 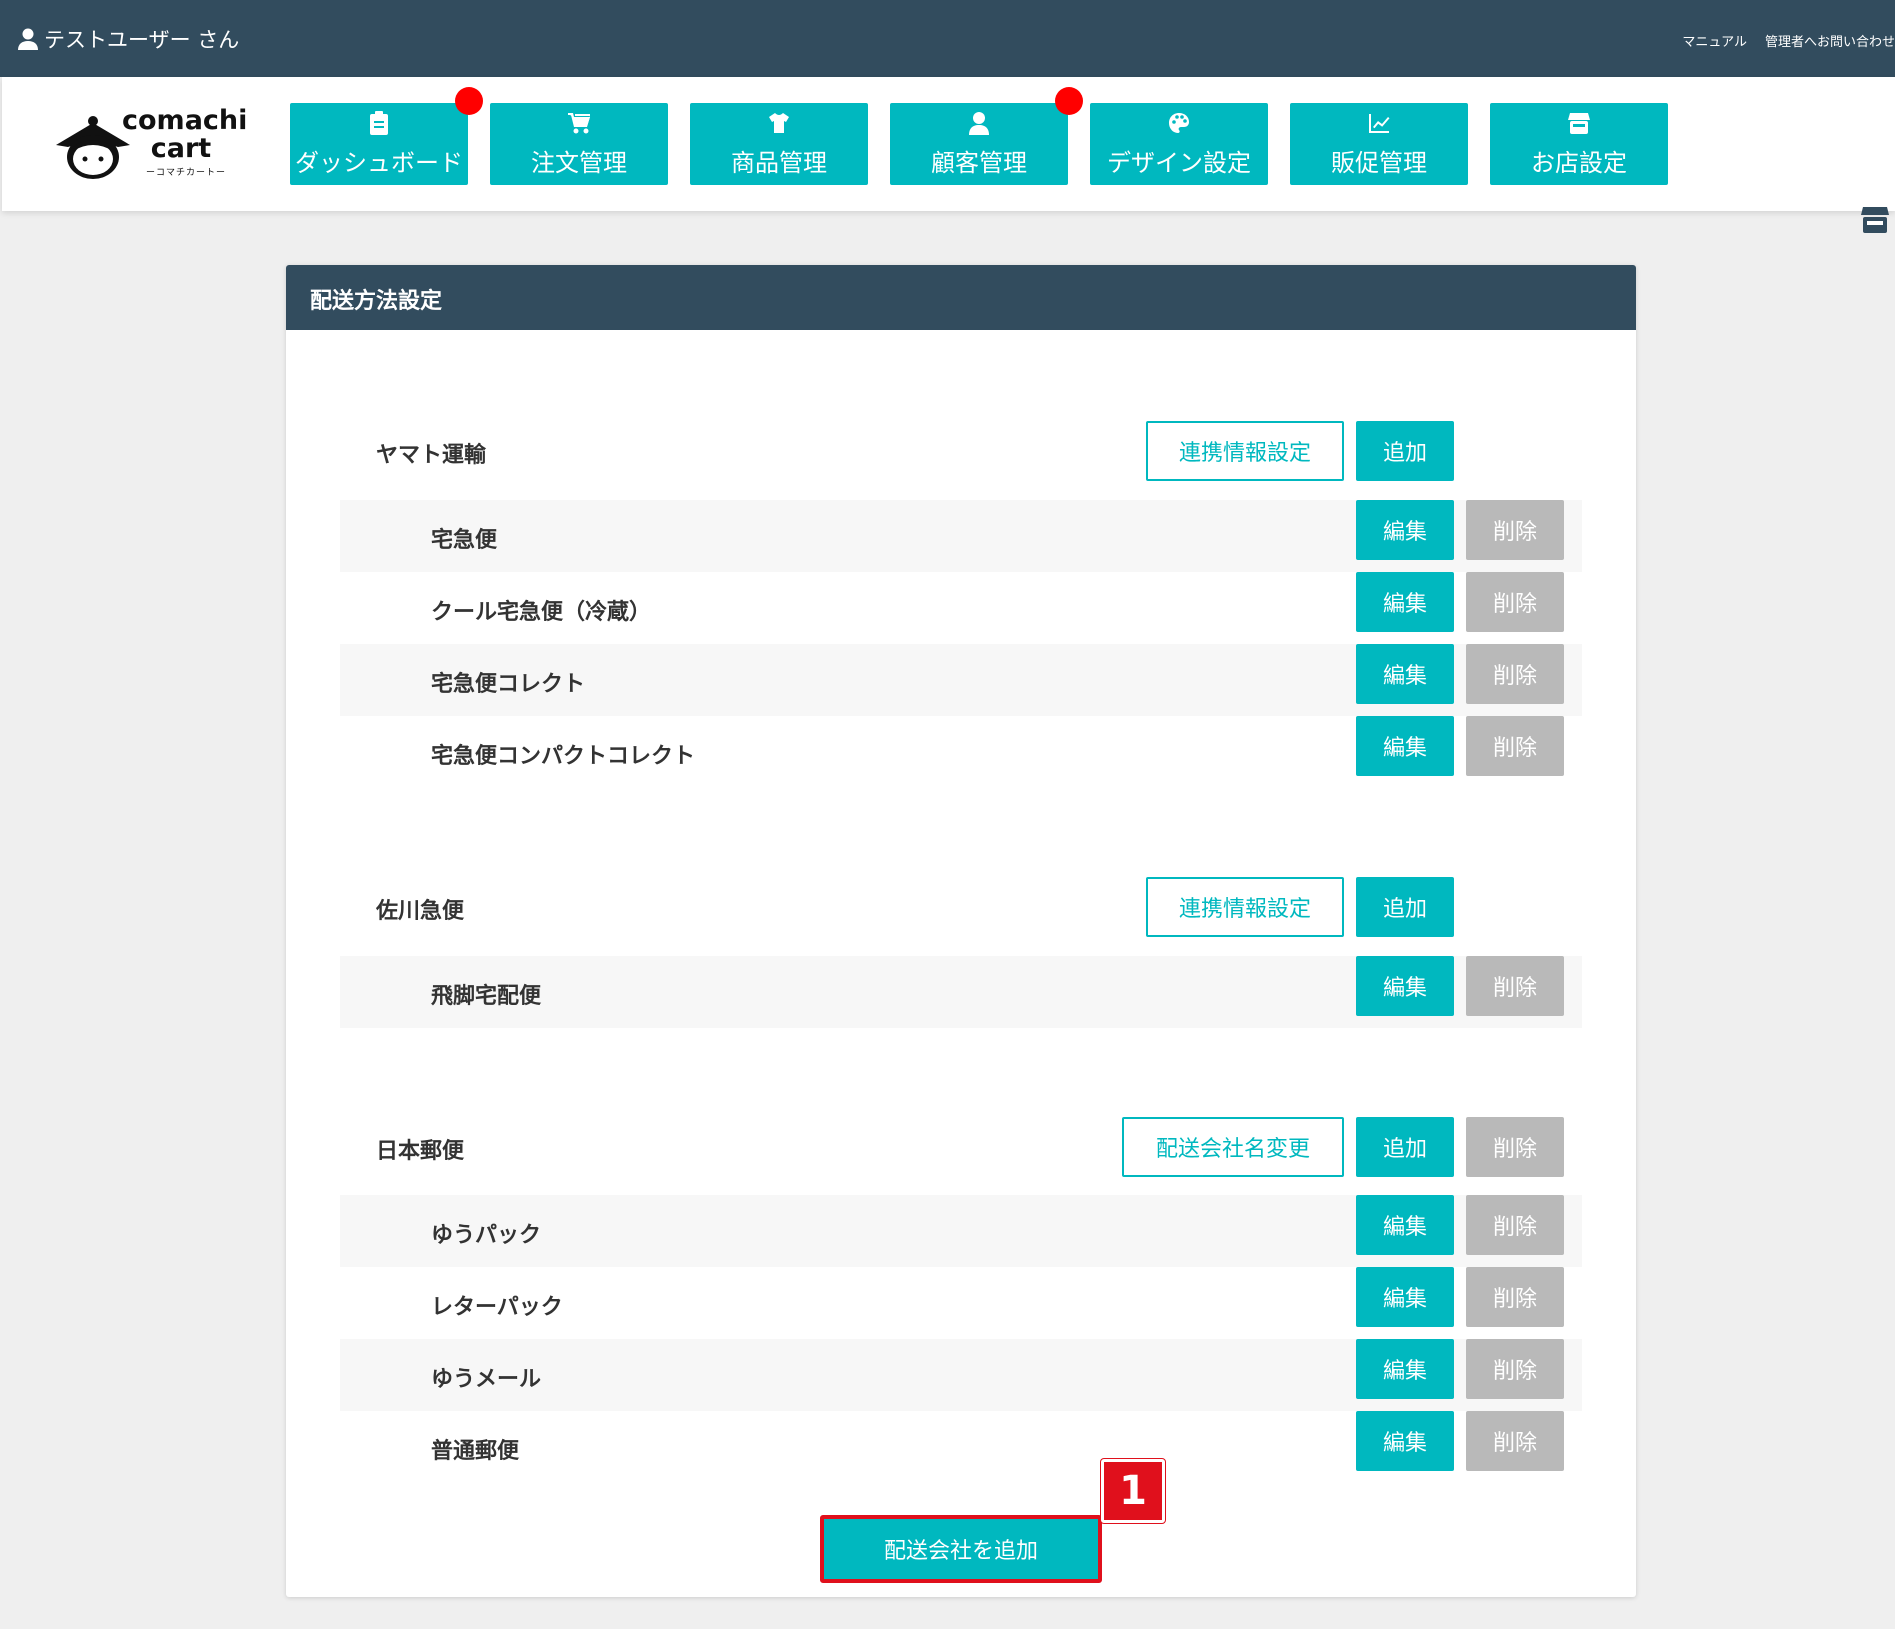 What do you see at coordinates (779, 144) in the screenshot?
I see `nav-products: 商品管理` at bounding box center [779, 144].